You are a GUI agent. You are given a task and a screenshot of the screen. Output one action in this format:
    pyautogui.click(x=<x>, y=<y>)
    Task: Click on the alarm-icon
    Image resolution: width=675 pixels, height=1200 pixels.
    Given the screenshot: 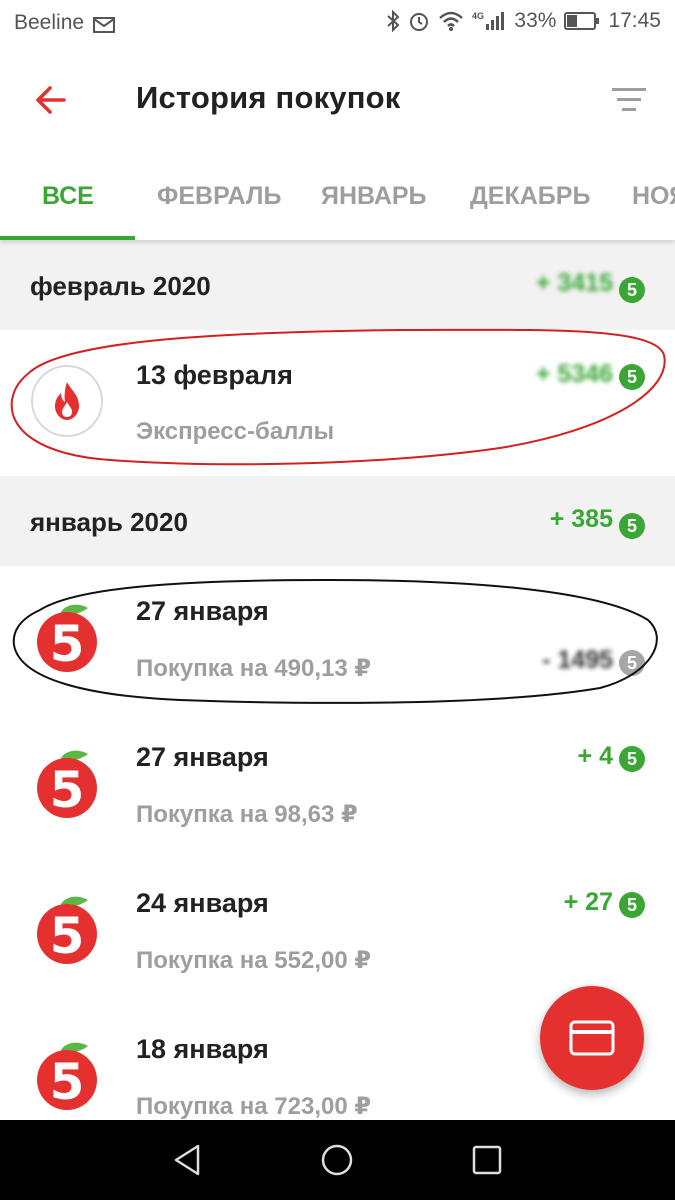 What is the action you would take?
    pyautogui.click(x=419, y=22)
    